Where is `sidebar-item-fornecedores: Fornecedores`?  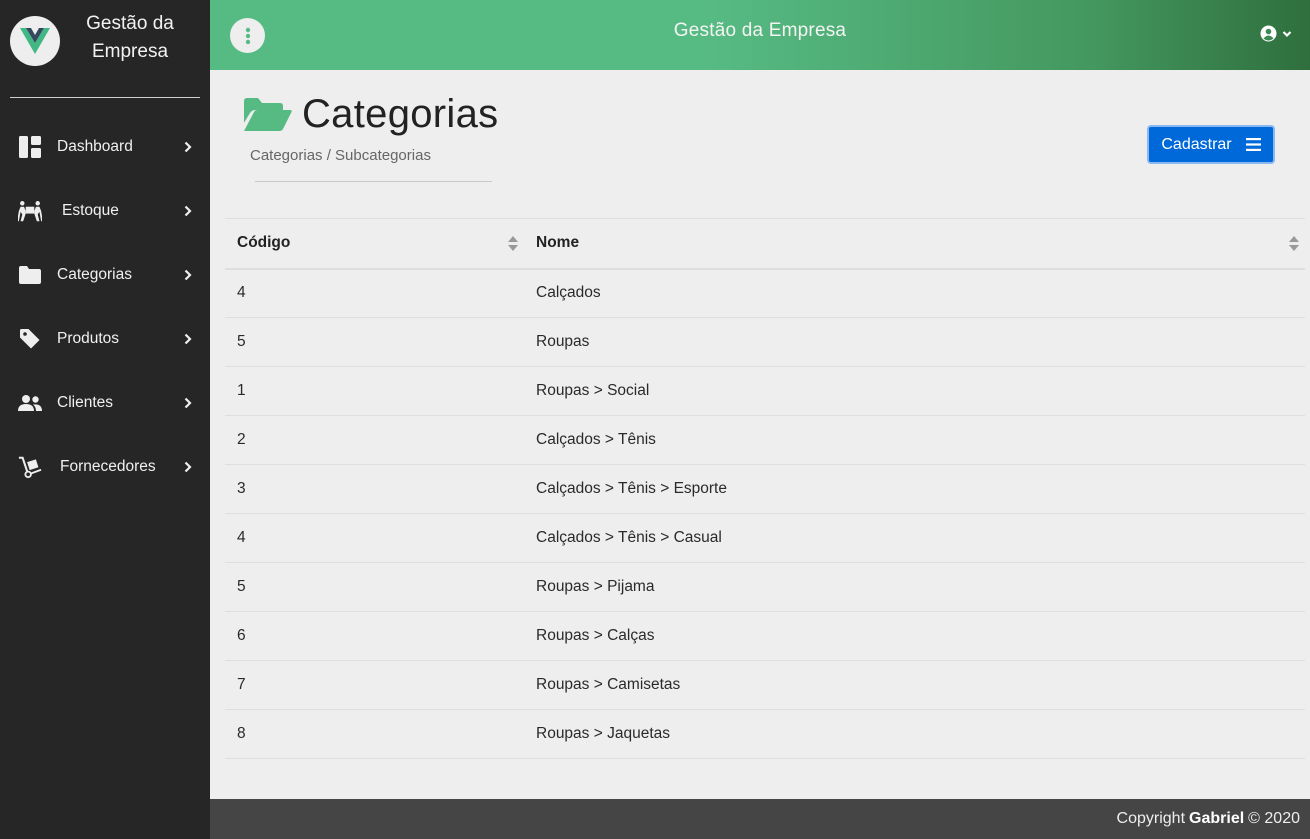 sidebar-item-fornecedores: Fornecedores is located at coordinates (105, 467).